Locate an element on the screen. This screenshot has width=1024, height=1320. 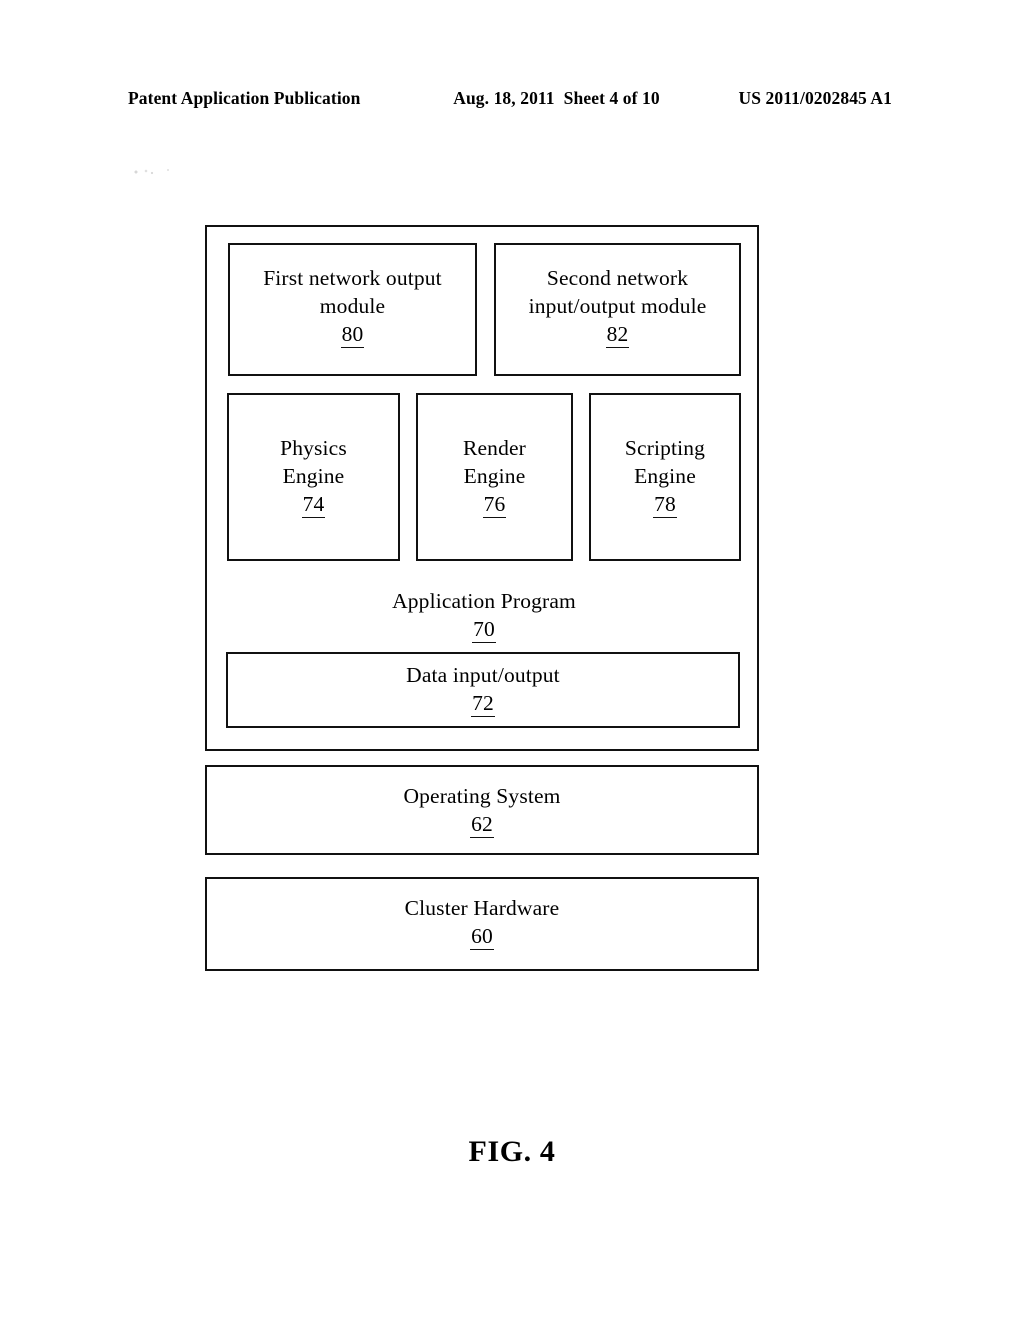
block-label-line-1: Operating System is located at coordinates (482, 796).